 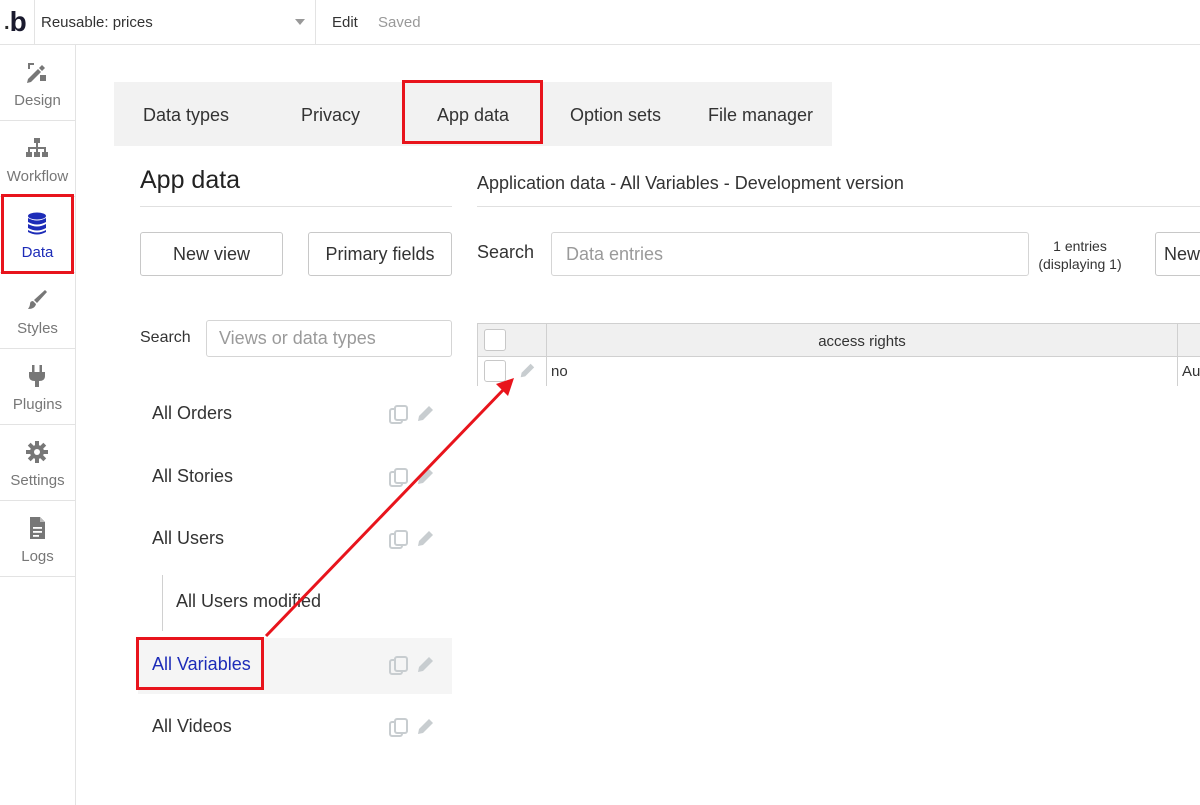 I want to click on sidebar-item-label: Styles, so click(x=37, y=328).